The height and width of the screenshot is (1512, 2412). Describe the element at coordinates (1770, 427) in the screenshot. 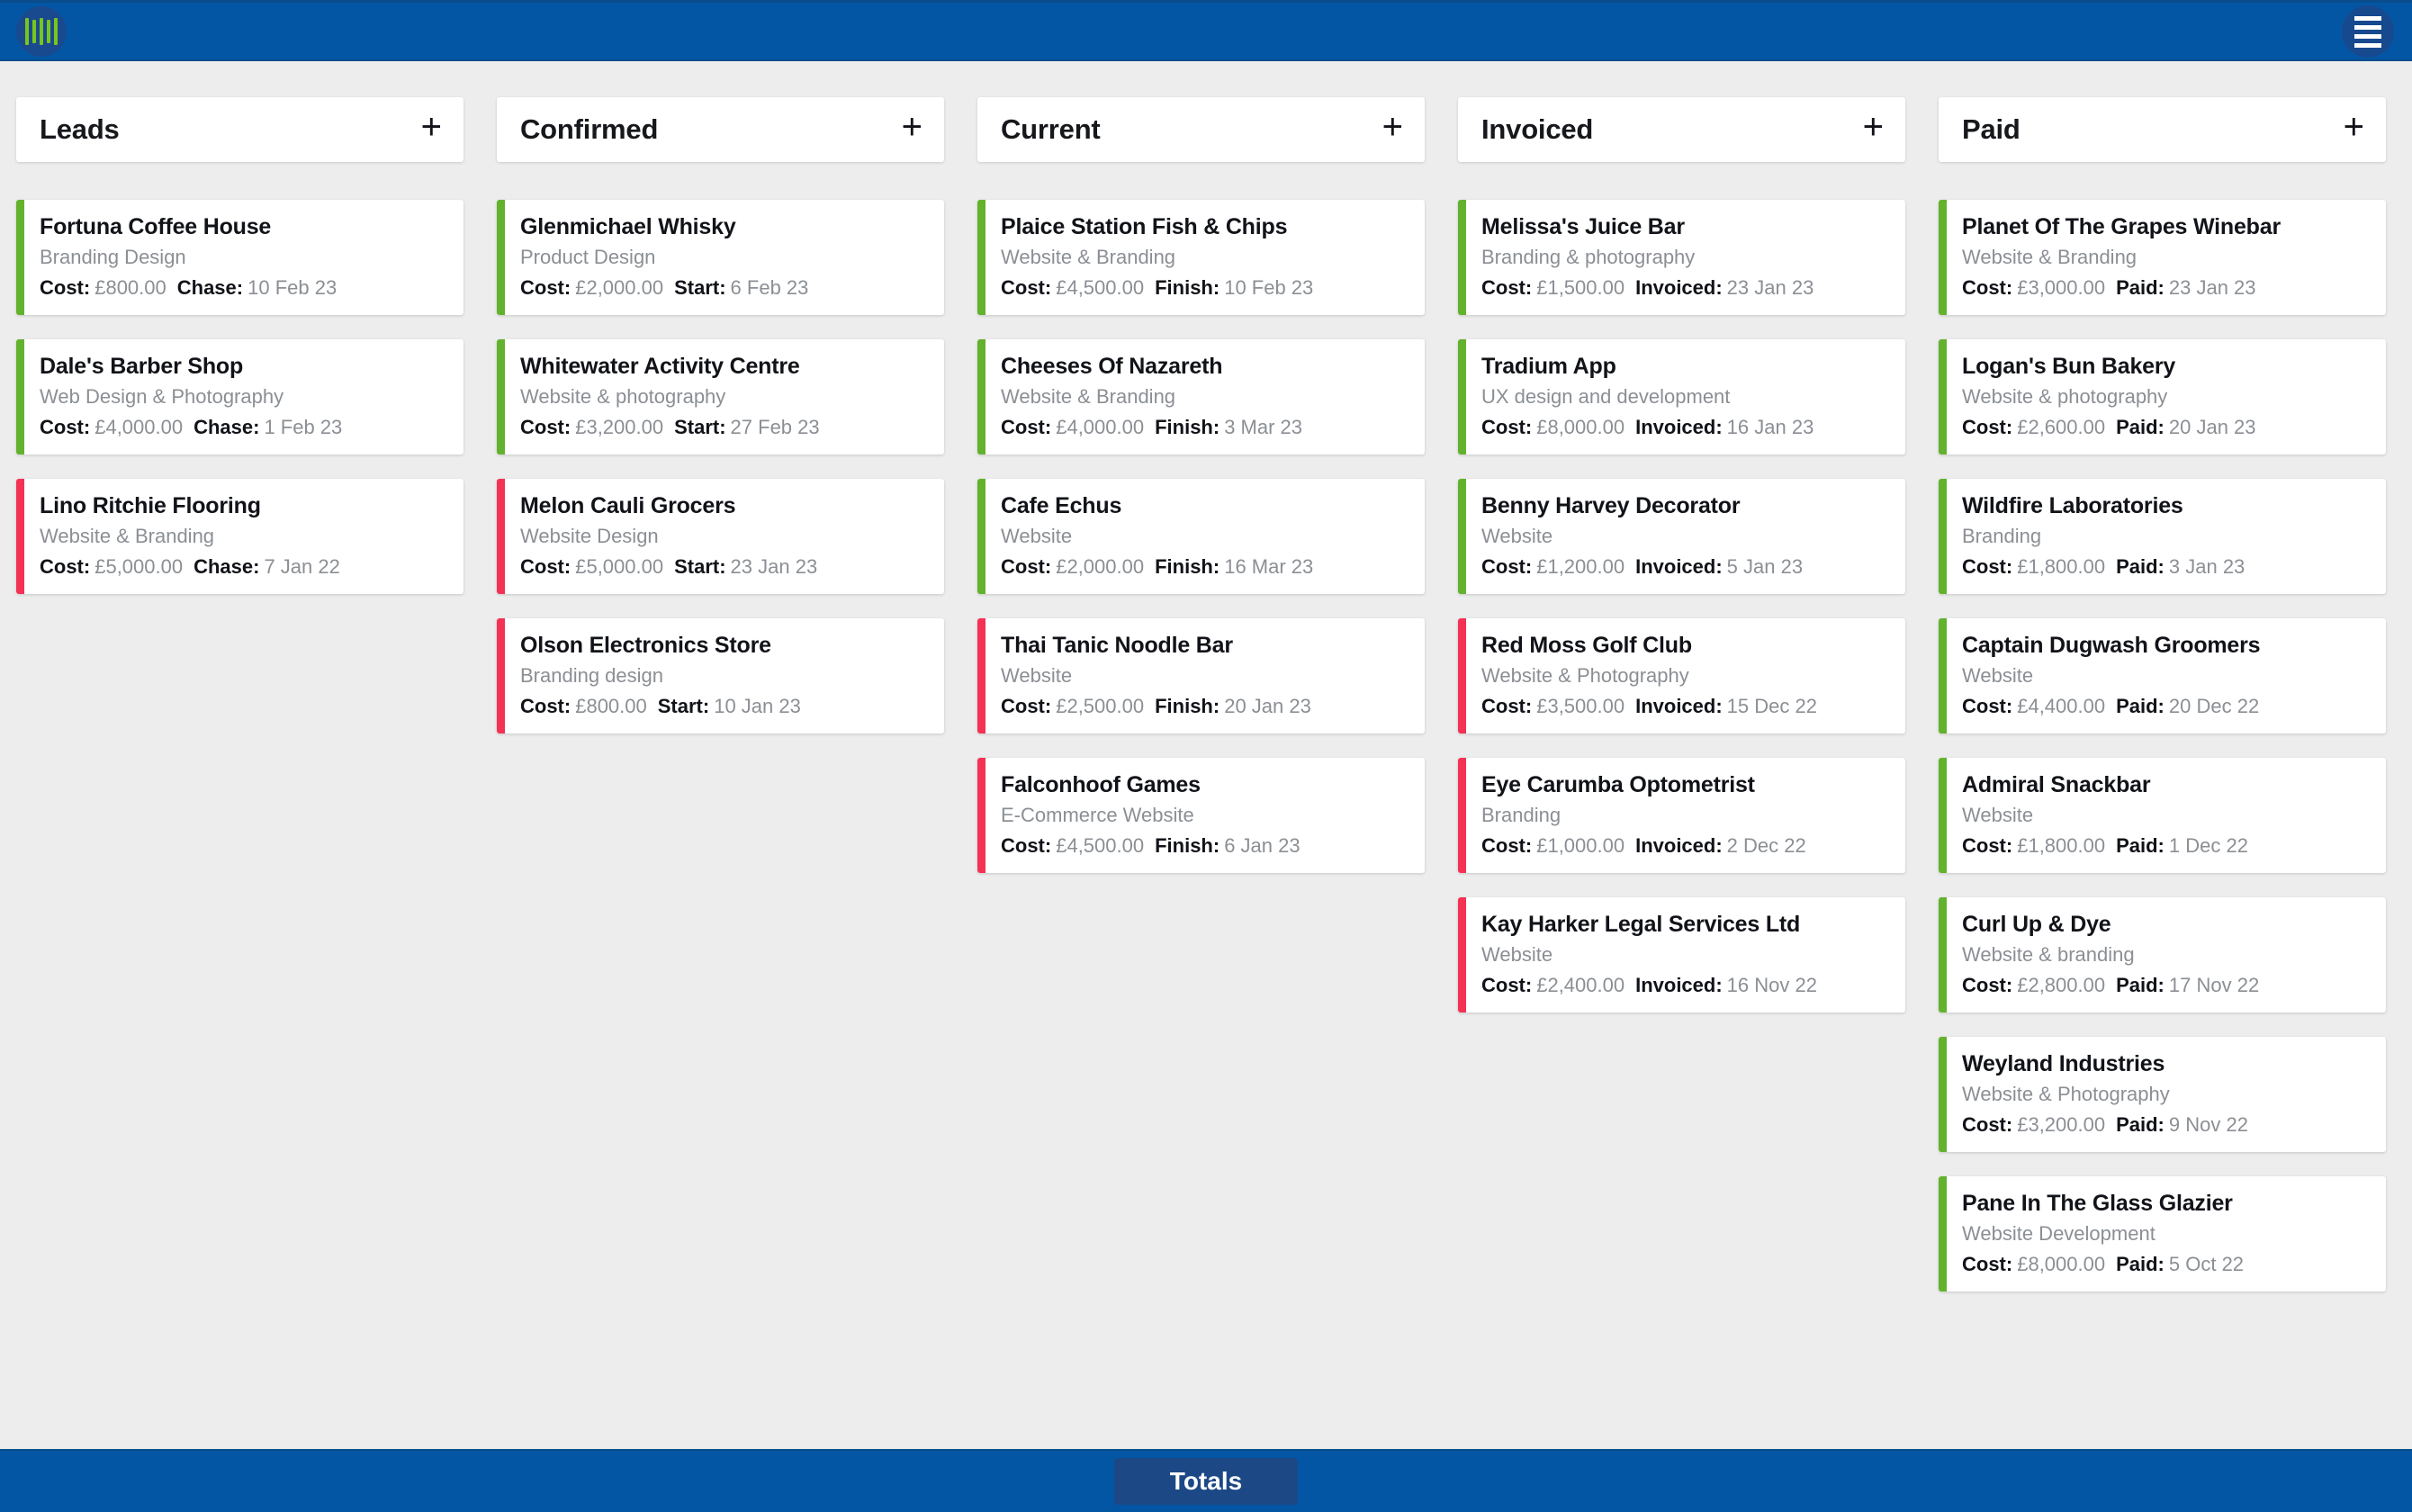

I see `date-value: 16 Jan 23` at that location.